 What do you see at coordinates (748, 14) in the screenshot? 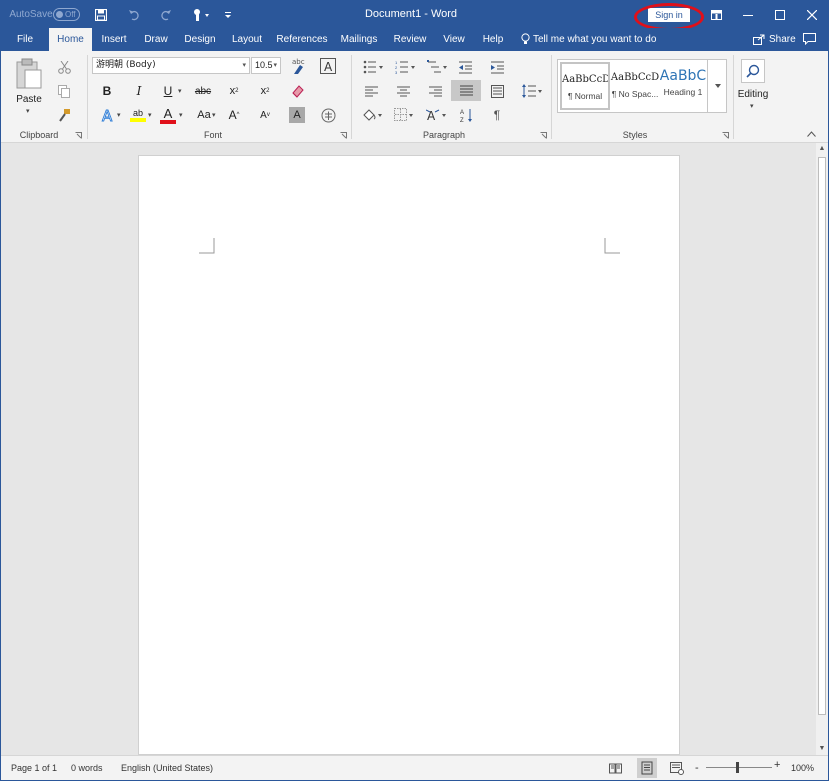
I see `minimize-button` at bounding box center [748, 14].